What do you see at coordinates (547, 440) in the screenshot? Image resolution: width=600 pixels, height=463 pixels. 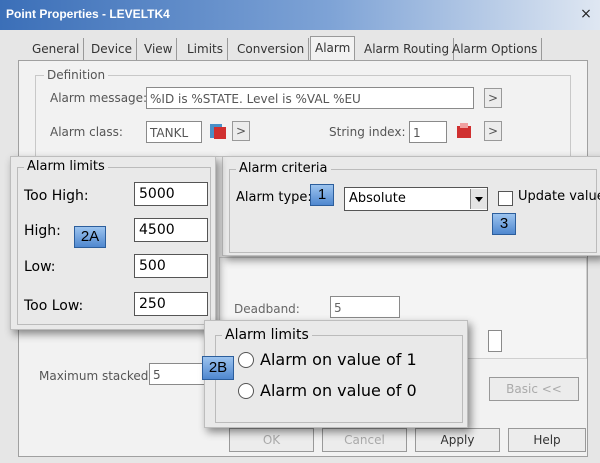 I see `help-button: Help` at bounding box center [547, 440].